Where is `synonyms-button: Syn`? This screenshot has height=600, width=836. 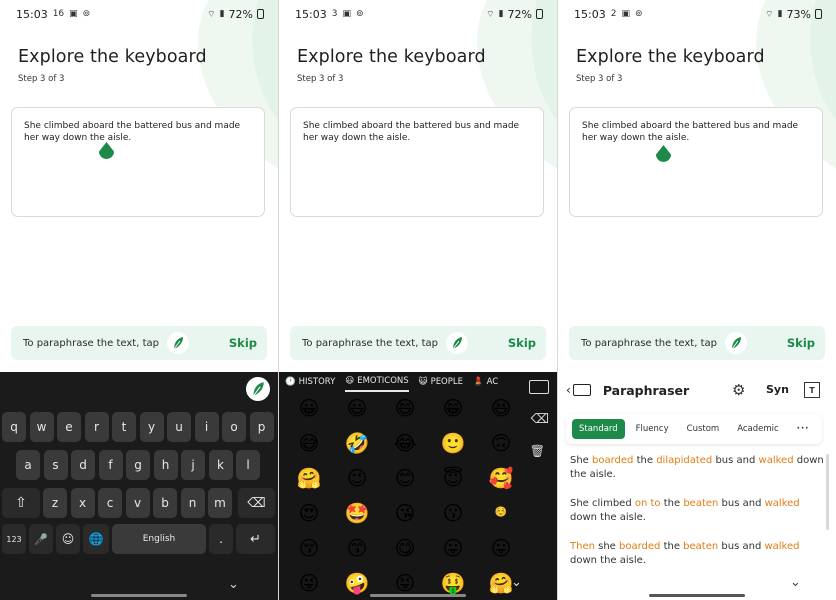 synonyms-button: Syn is located at coordinates (777, 389).